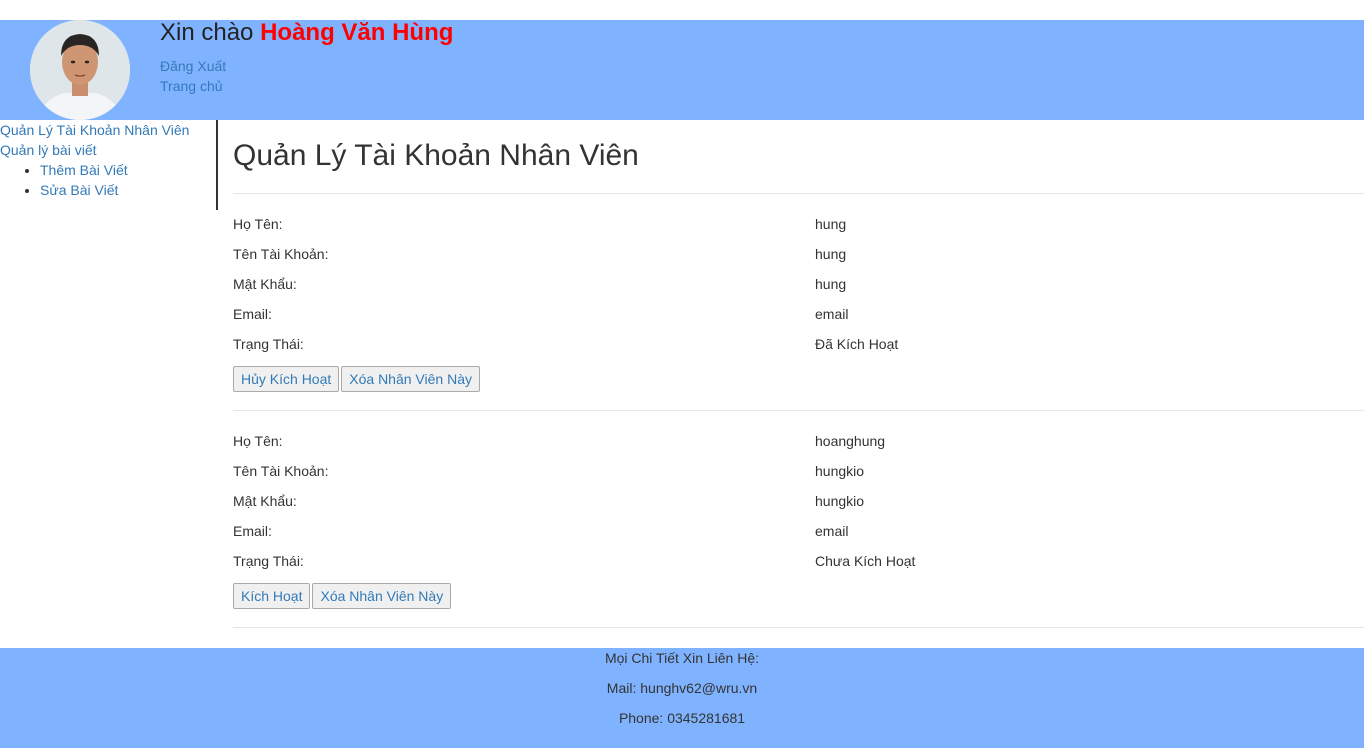 This screenshot has height=748, width=1364. What do you see at coordinates (108, 130) in the screenshot?
I see `sidebar-item-accounts: Quản Lý Tài Khoản Nhân Viên` at bounding box center [108, 130].